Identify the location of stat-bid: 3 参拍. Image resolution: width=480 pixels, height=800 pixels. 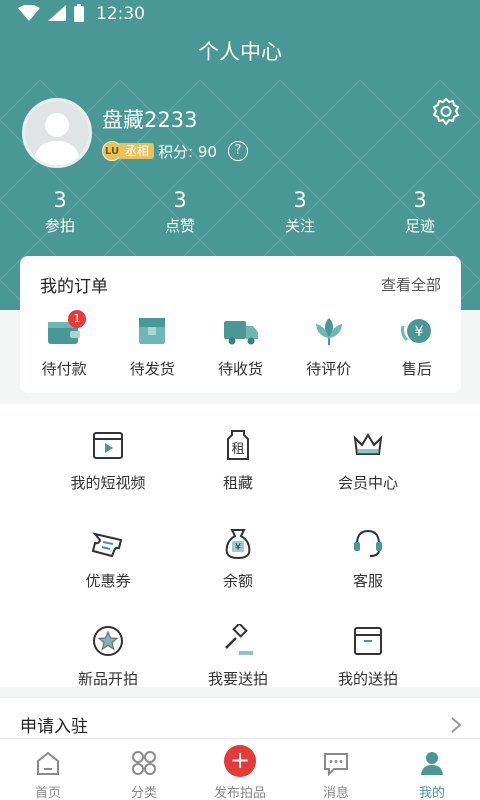
(60, 214).